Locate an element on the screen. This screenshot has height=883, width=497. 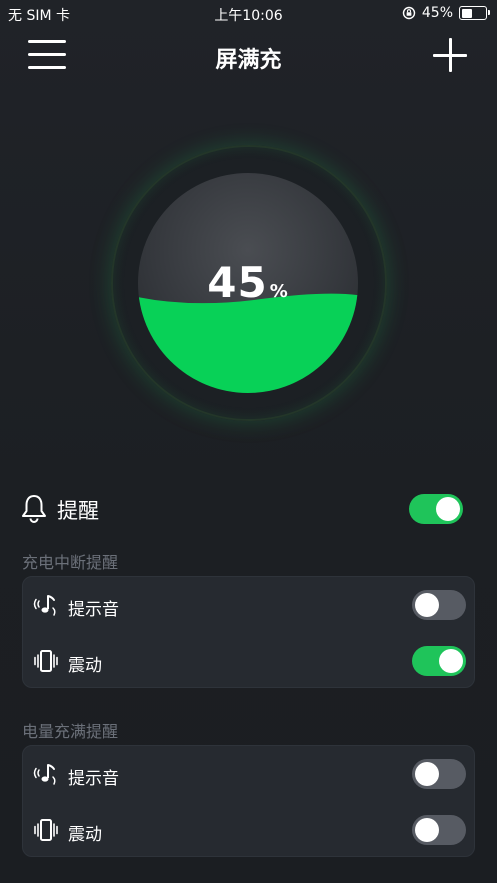
battery-icon is located at coordinates (474, 13).